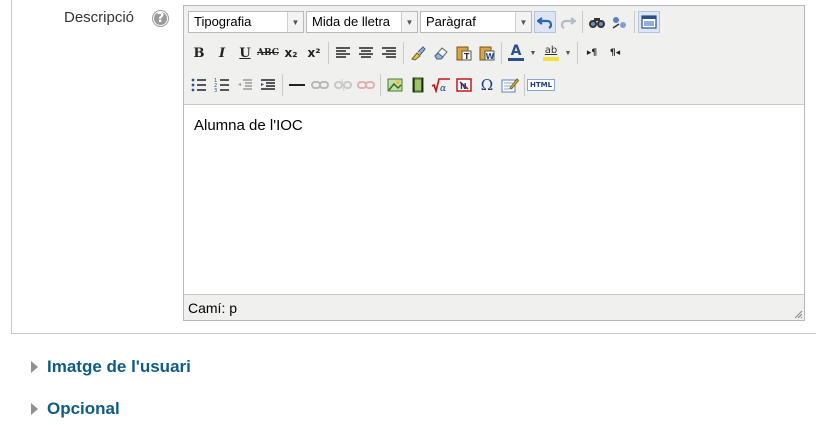 This screenshot has height=425, width=816. I want to click on subscript-button: x₂, so click(291, 53).